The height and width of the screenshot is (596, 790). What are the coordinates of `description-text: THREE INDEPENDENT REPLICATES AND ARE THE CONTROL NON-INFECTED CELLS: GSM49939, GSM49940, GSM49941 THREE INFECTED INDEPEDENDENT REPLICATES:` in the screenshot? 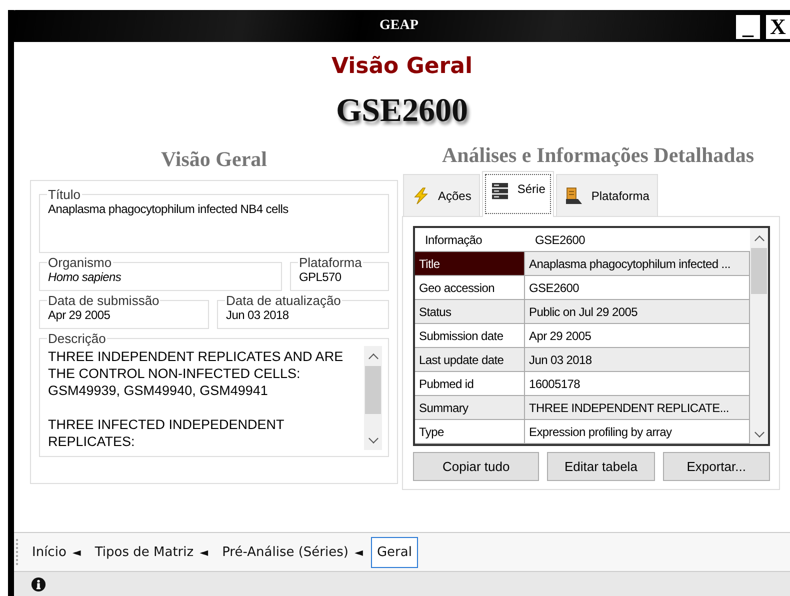 It's located at (196, 399).